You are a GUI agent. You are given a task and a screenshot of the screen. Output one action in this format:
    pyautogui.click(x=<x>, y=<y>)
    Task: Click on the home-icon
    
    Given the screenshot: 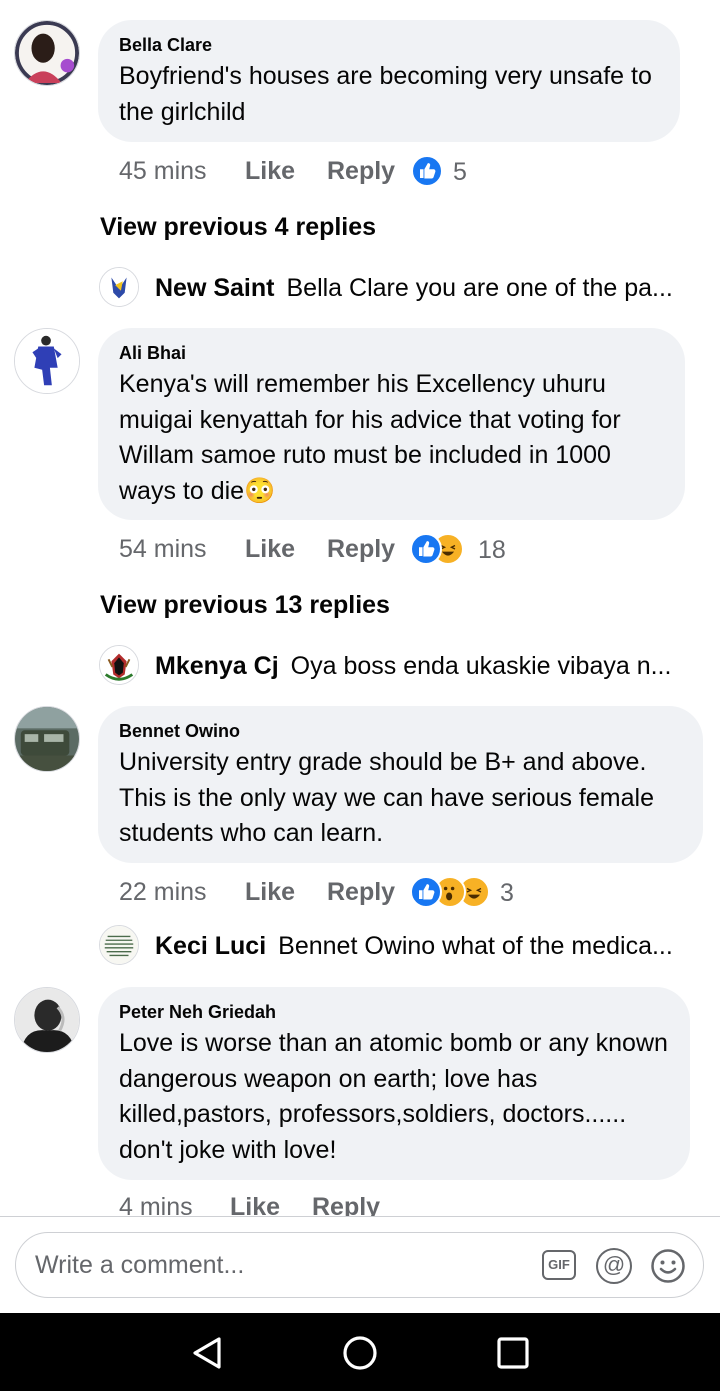 What is the action you would take?
    pyautogui.click(x=360, y=1353)
    